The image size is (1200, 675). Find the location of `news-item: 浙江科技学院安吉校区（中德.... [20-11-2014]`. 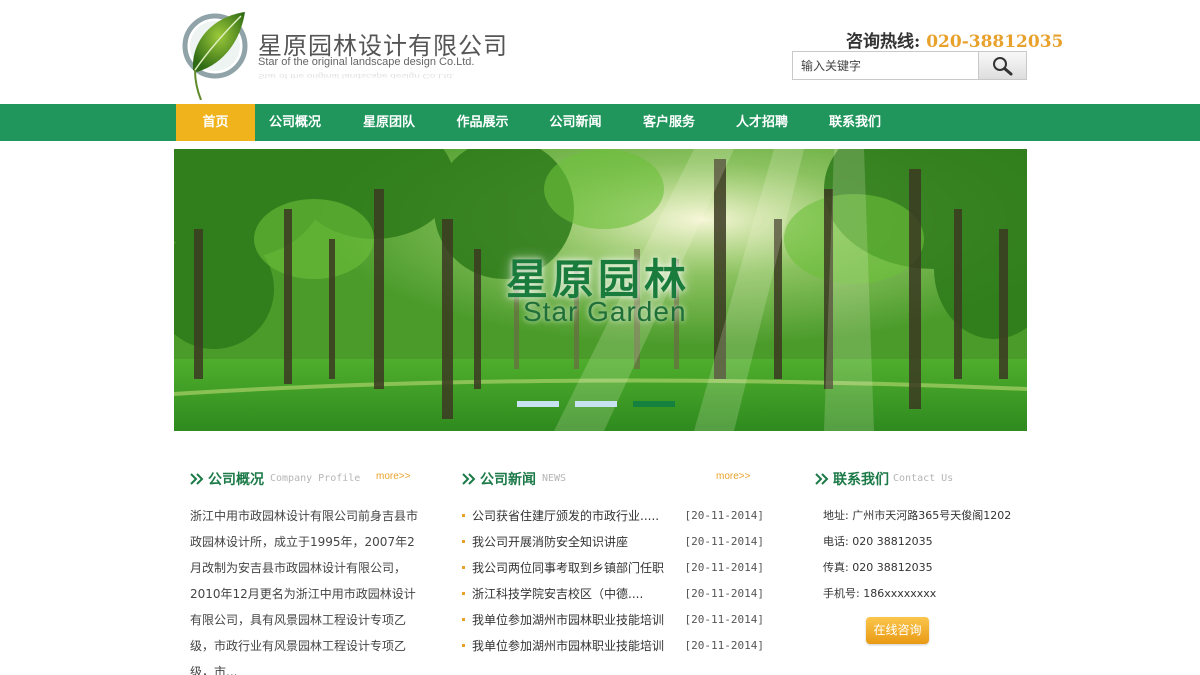

news-item: 浙江科技学院安吉校区（中德.... [20-11-2014] is located at coordinates (615, 594).